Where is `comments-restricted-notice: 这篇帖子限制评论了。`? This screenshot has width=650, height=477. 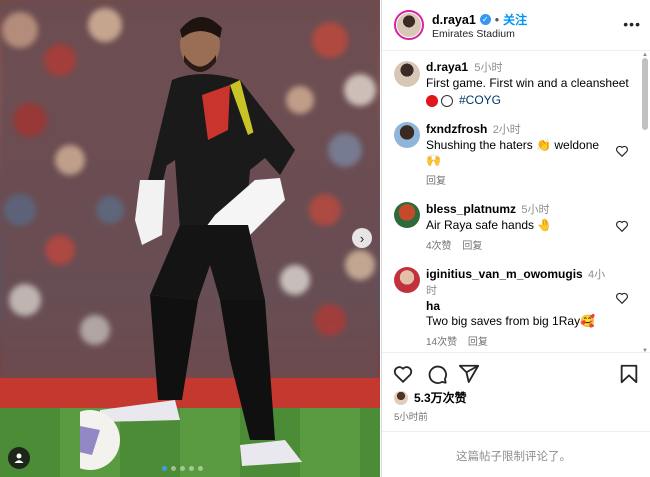 comments-restricted-notice: 这篇帖子限制评论了。 is located at coordinates (516, 454).